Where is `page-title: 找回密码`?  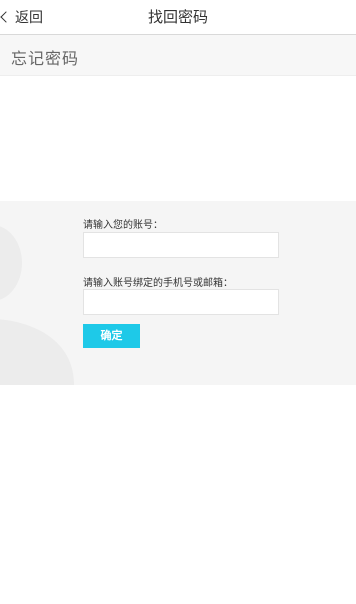 page-title: 找回密码 is located at coordinates (177, 17).